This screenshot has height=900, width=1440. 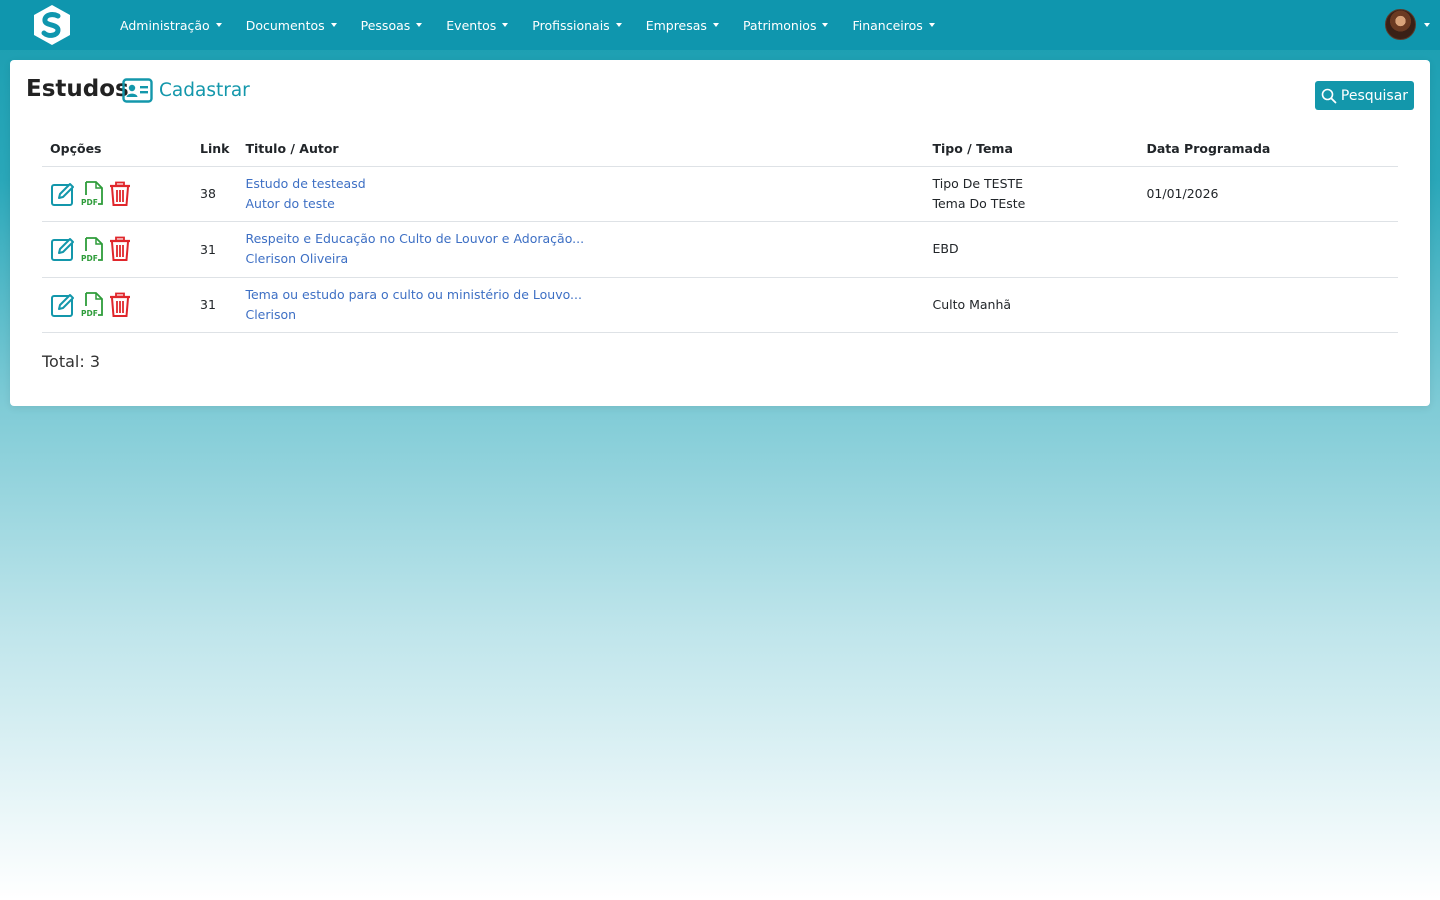 I want to click on link-cell: 38, so click(x=215, y=194).